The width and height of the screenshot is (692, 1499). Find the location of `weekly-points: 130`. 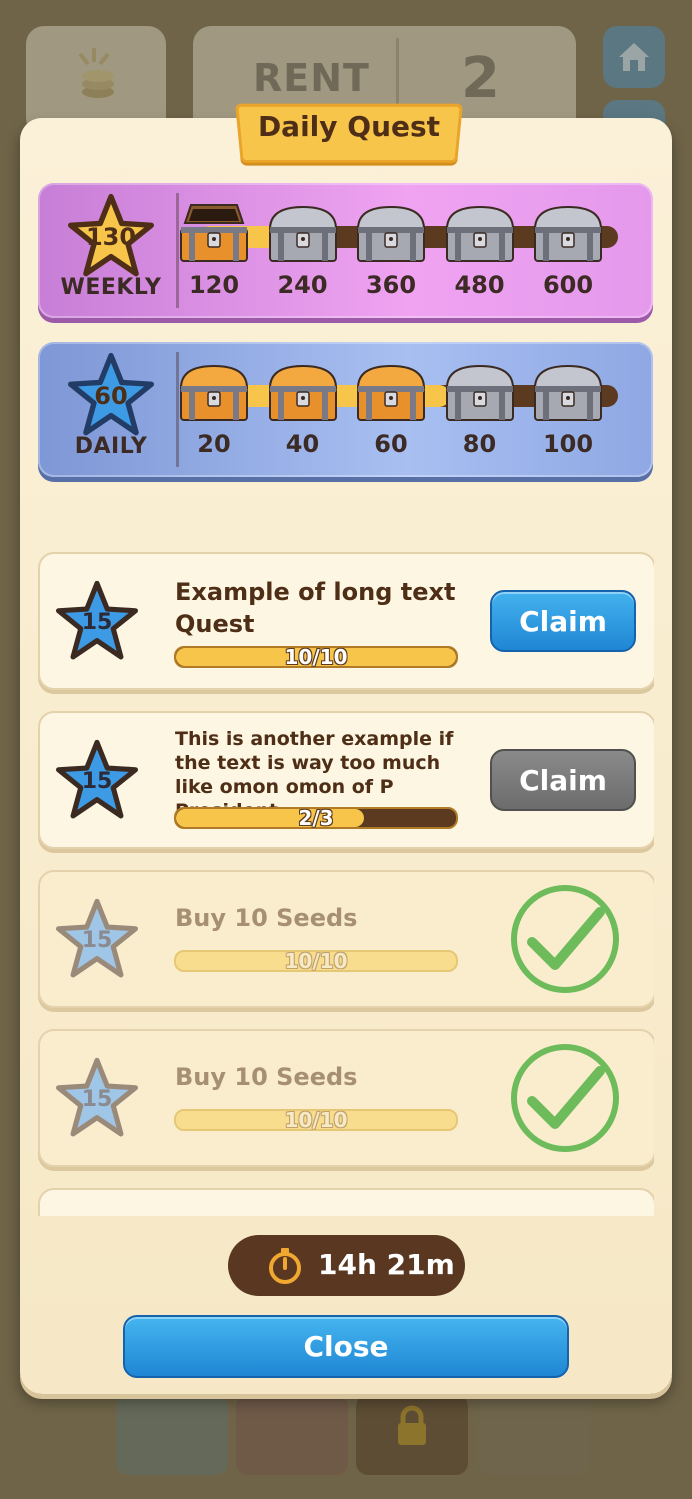

weekly-points: 130 is located at coordinates (111, 237).